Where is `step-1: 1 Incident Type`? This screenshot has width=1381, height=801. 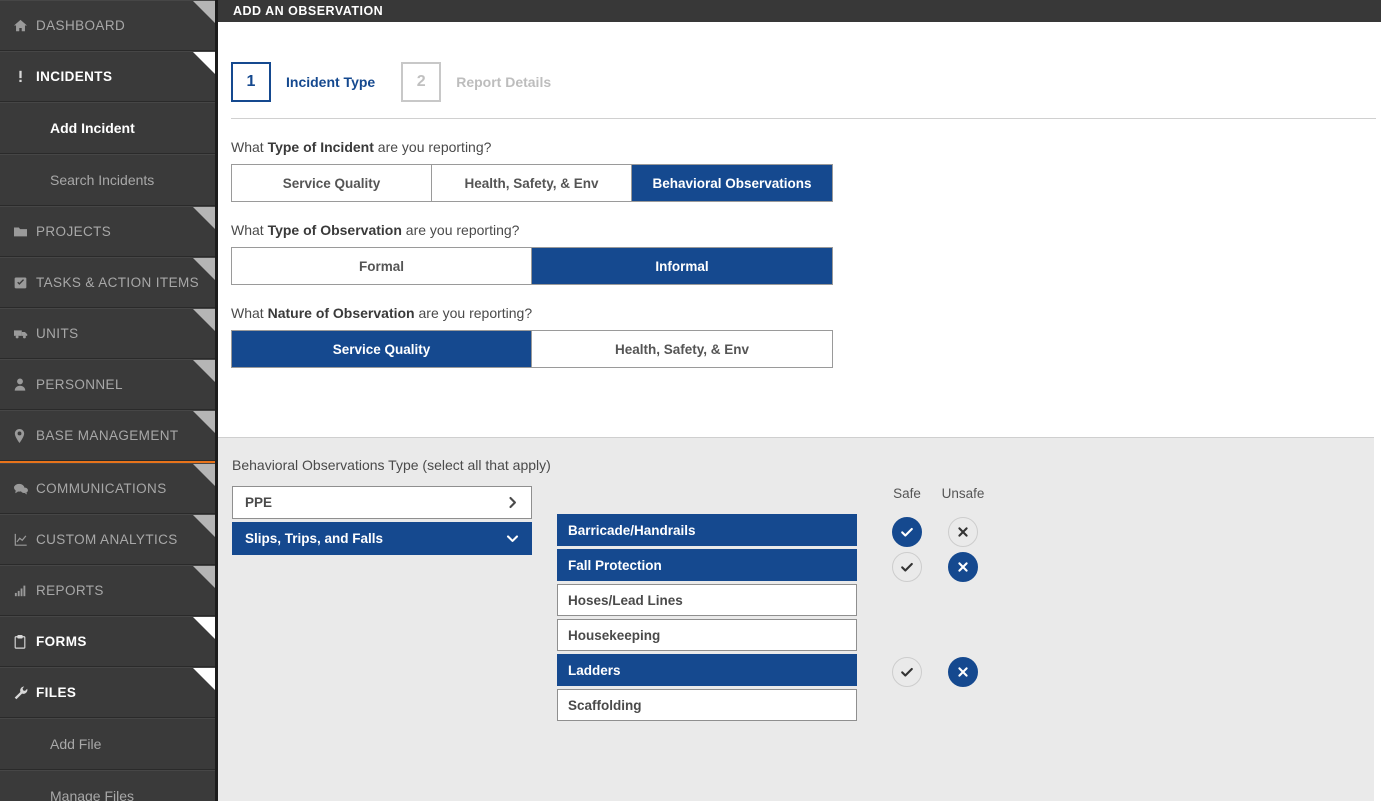 step-1: 1 Incident Type is located at coordinates (303, 81).